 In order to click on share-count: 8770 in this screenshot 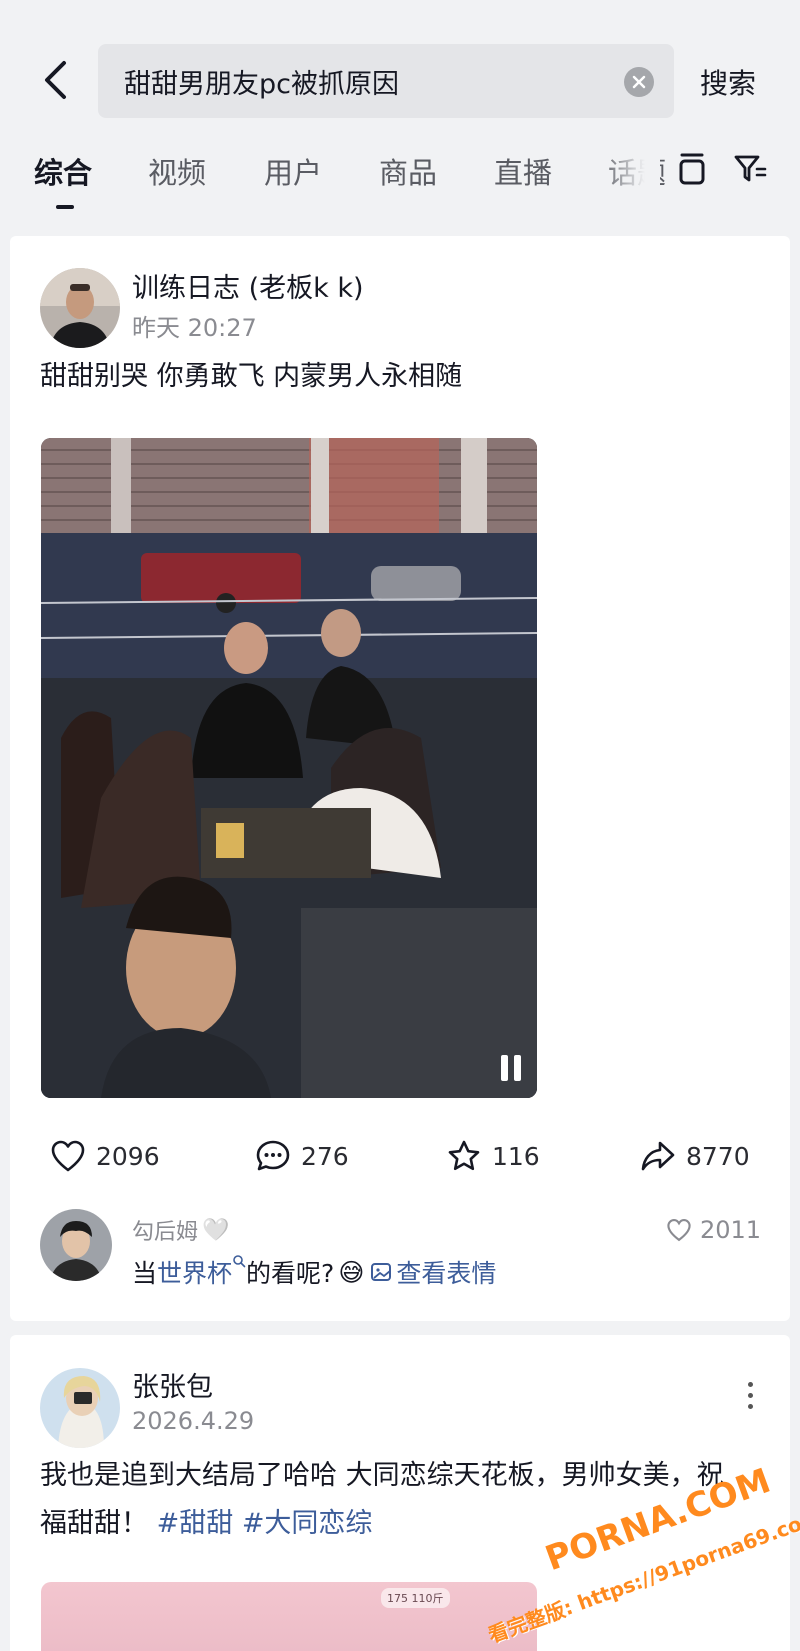, I will do `click(718, 1156)`.